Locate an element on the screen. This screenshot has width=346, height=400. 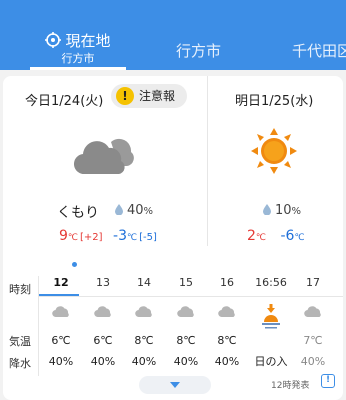
tab-namegata-label: 行方市 is located at coordinates (199, 51).